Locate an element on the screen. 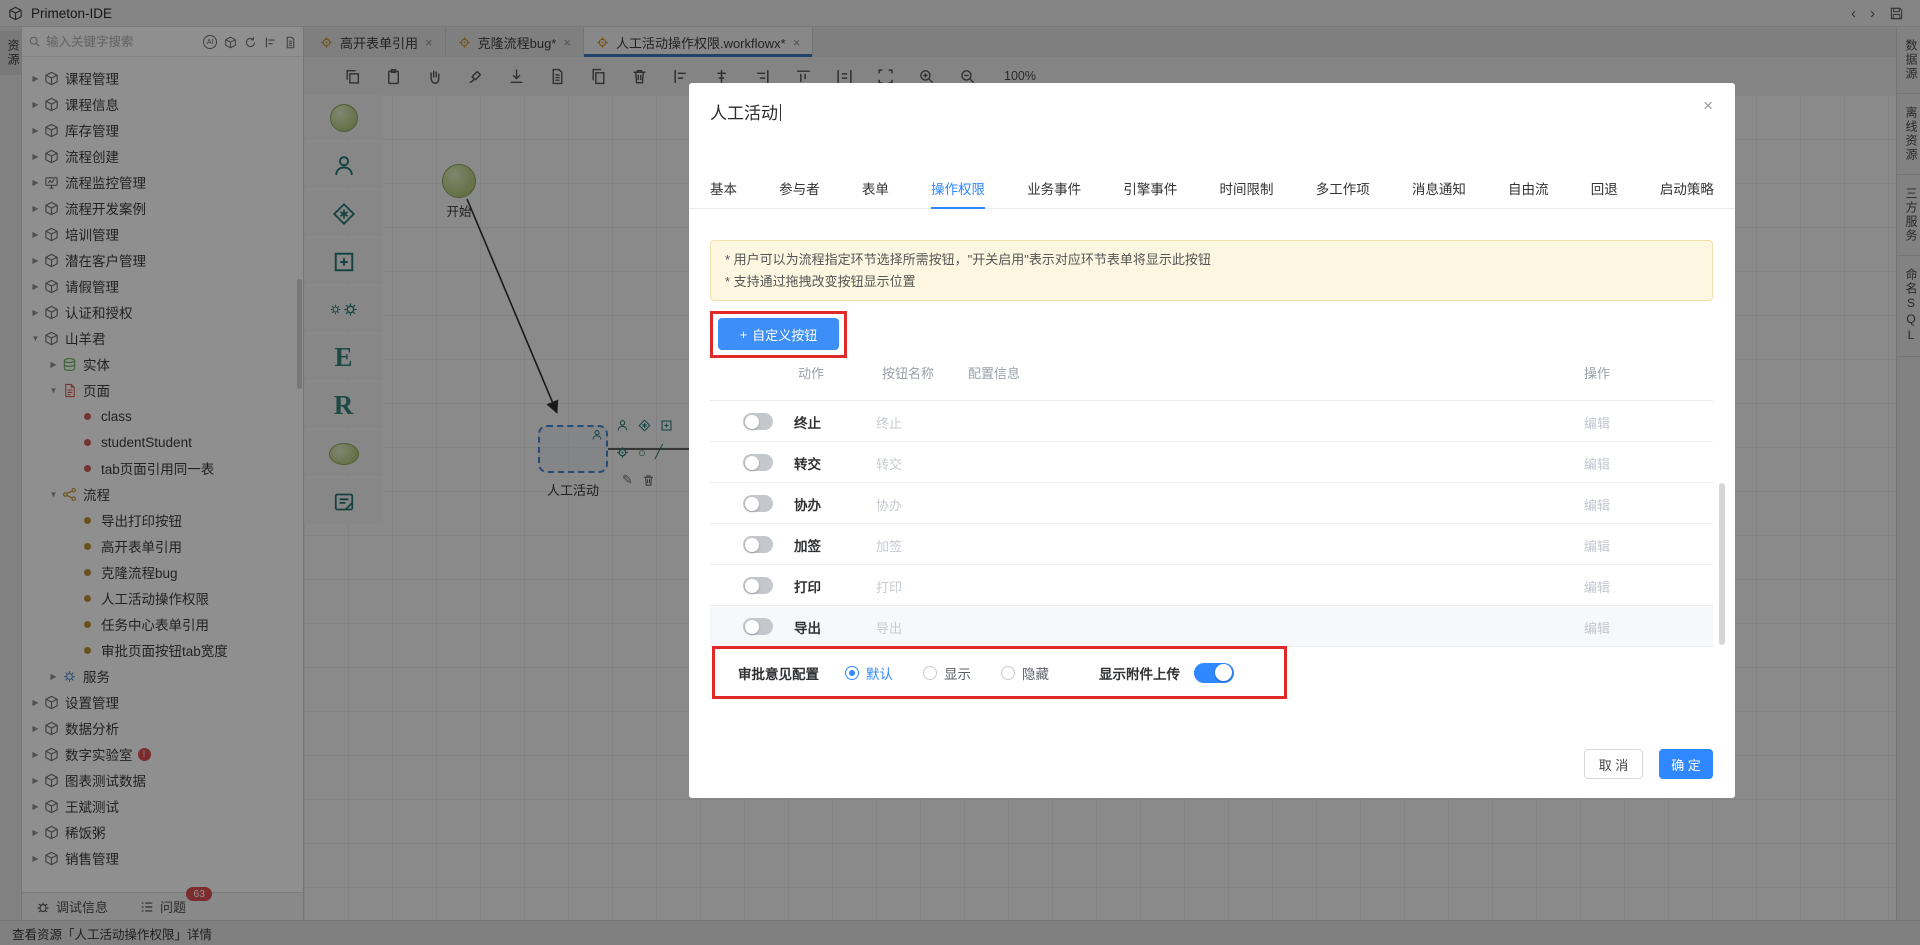  dialog-tab-自由流: 自由流 is located at coordinates (1528, 193).